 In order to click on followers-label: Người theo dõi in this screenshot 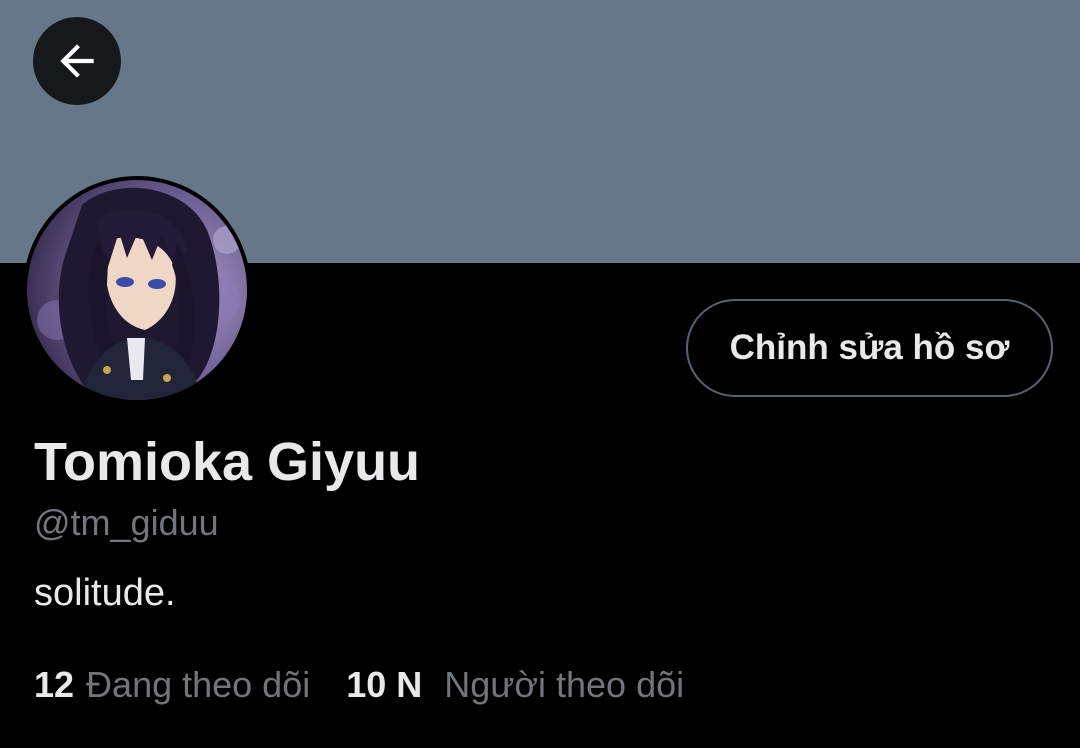, I will do `click(564, 684)`.